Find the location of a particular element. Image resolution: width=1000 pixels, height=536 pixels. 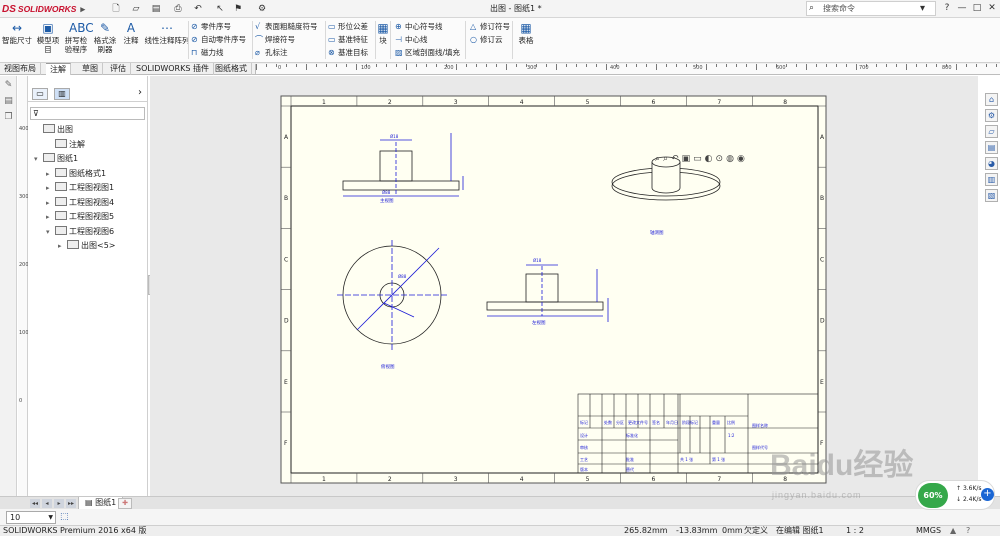

tree-tab-property-icon: ▥ is located at coordinates (62, 94).